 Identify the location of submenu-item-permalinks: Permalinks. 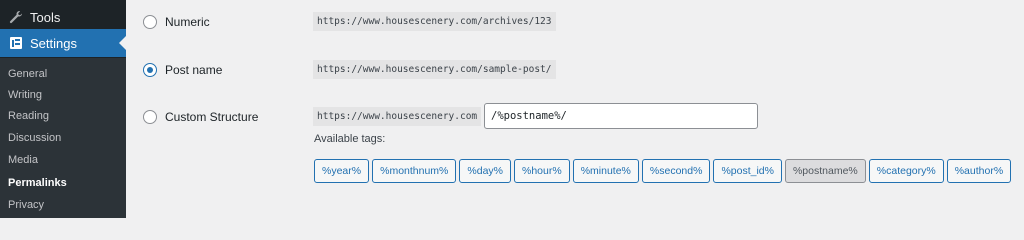
(37, 183).